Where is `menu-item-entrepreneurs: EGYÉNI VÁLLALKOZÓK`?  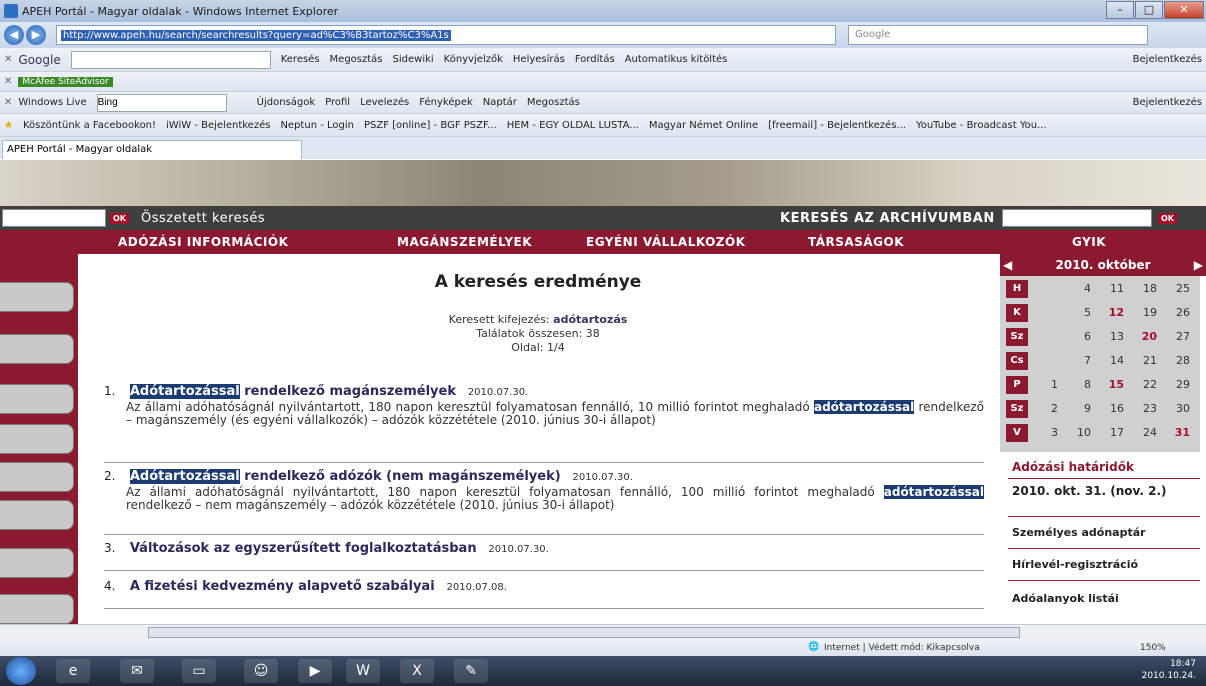 menu-item-entrepreneurs: EGYÉNI VÁLLALKOZÓK is located at coordinates (666, 242).